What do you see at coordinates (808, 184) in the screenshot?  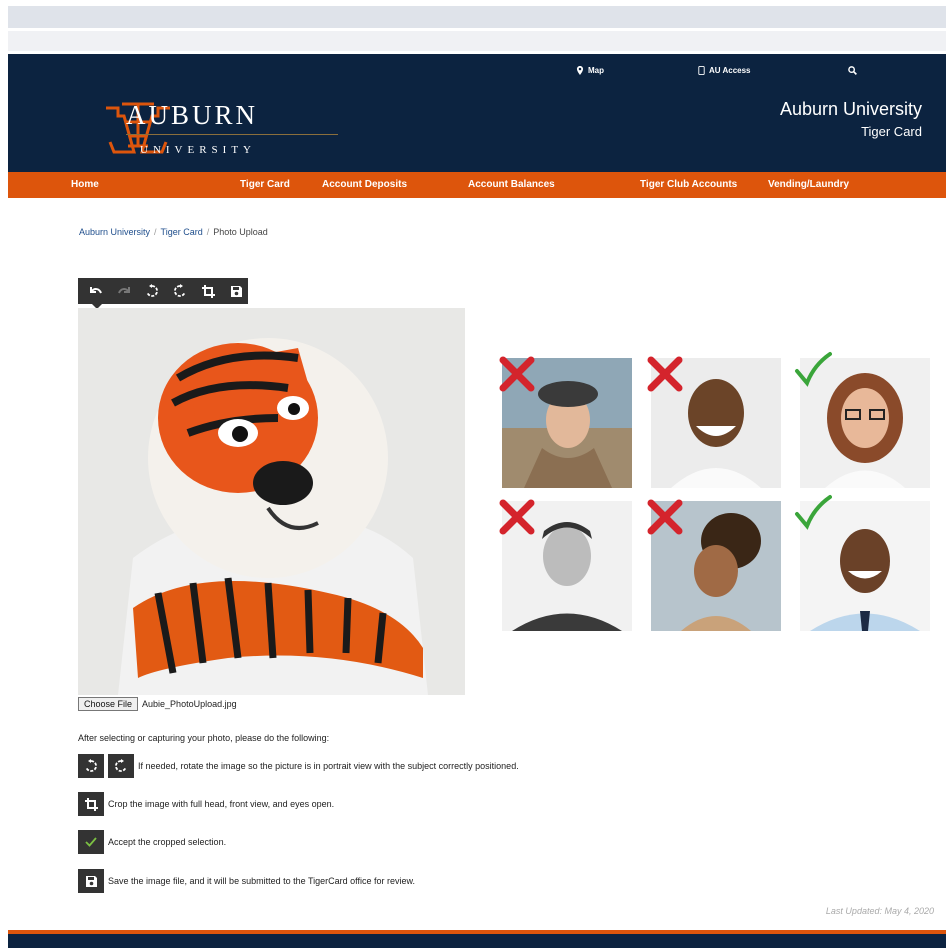 I see `nav-item-vending-laundry: Vending/Laundry` at bounding box center [808, 184].